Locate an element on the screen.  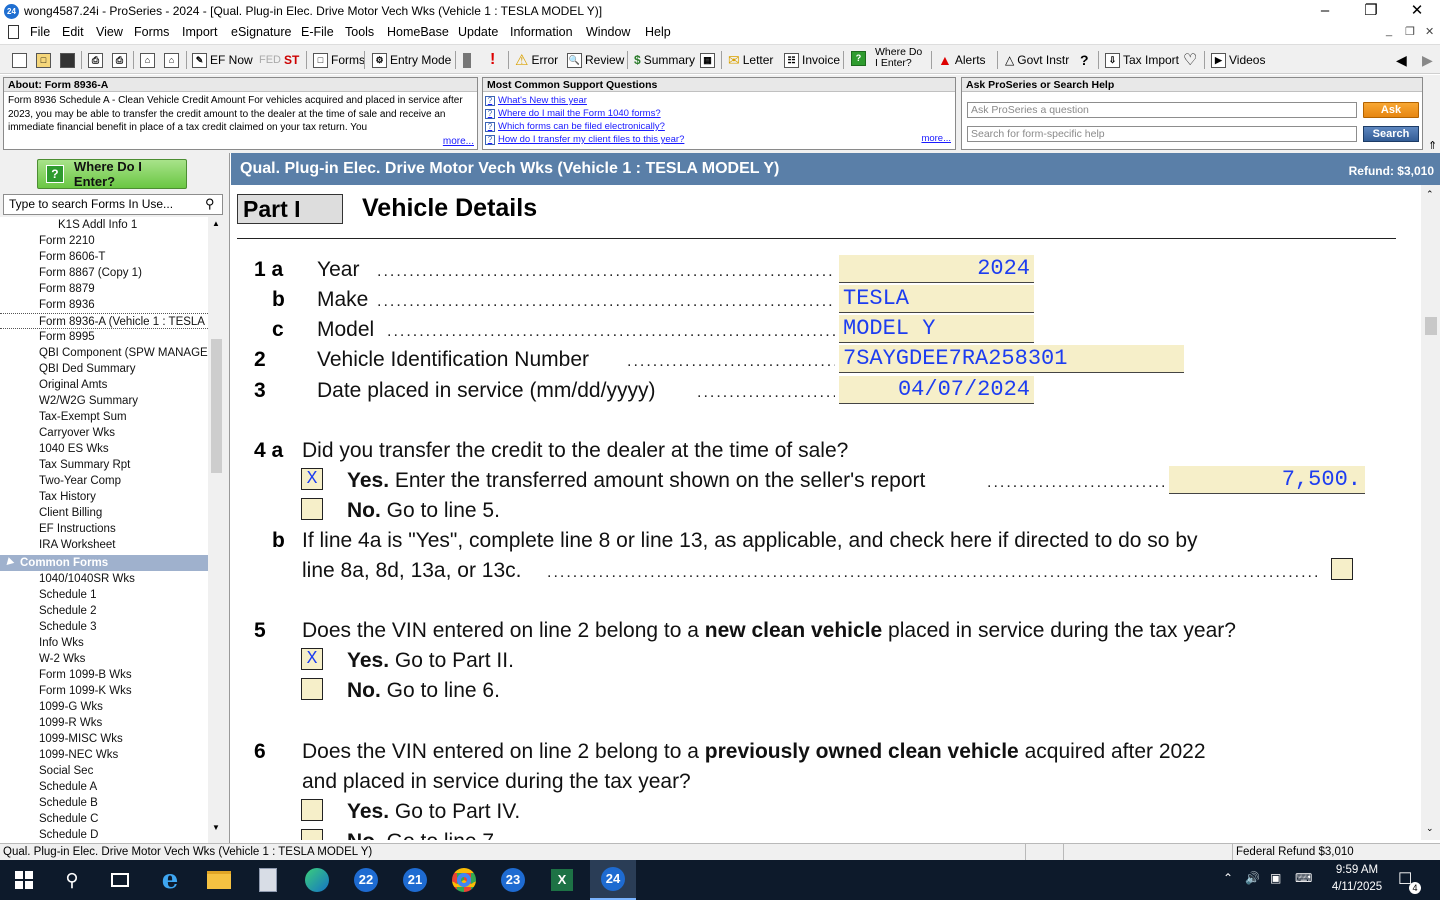
form-item: EF Instructions is located at coordinates (104, 529).